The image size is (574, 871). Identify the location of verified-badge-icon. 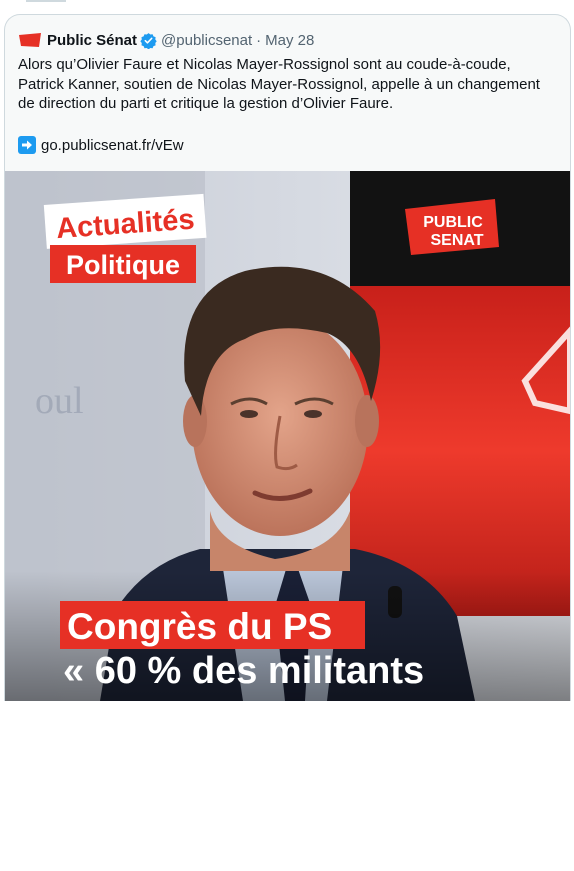
(148, 40).